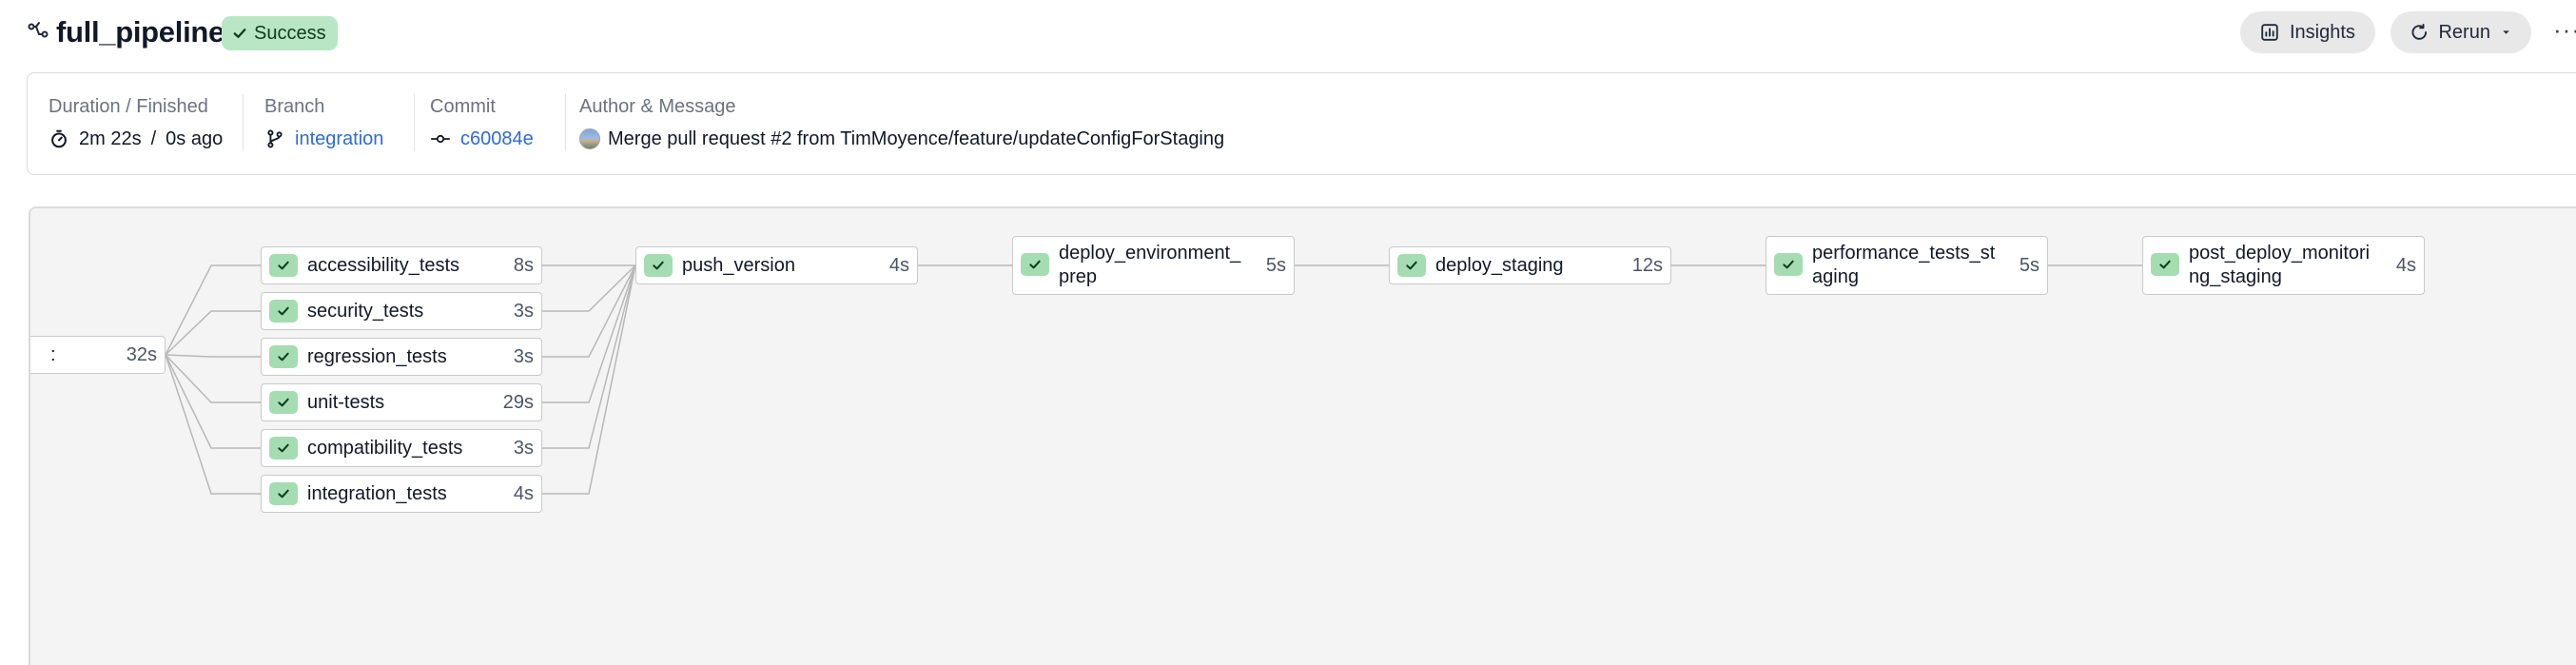 This screenshot has height=665, width=2576. I want to click on stage-name: performance_tests_staging, so click(1904, 265).